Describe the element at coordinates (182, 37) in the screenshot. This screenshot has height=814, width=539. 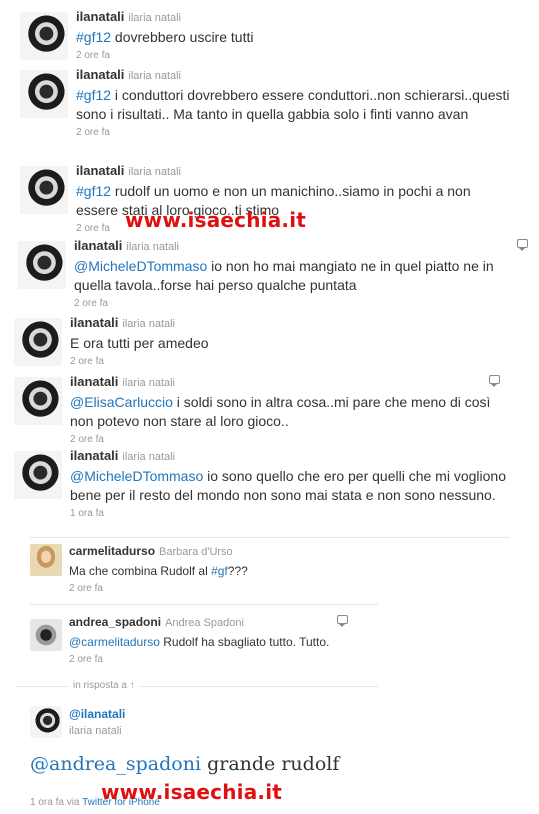
I see `text-segment: dovrebbero uscire tutti` at that location.